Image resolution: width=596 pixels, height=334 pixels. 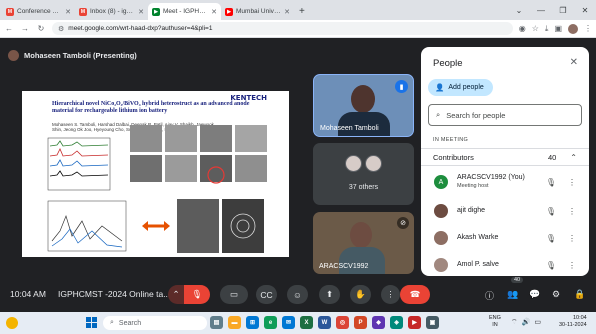 I want to click on others-tile: 37 others, so click(x=363, y=174).